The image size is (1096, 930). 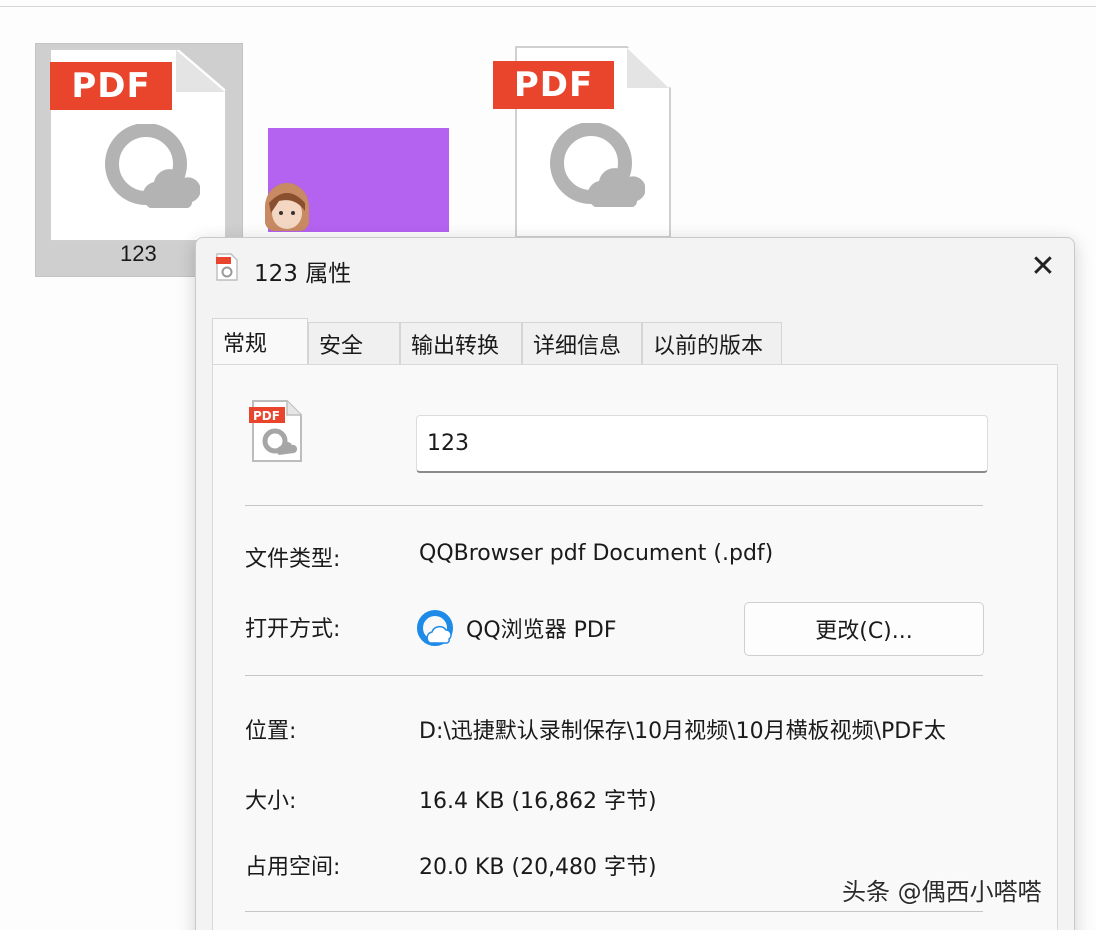 I want to click on pdf-badge-text: PDF, so click(x=266, y=416).